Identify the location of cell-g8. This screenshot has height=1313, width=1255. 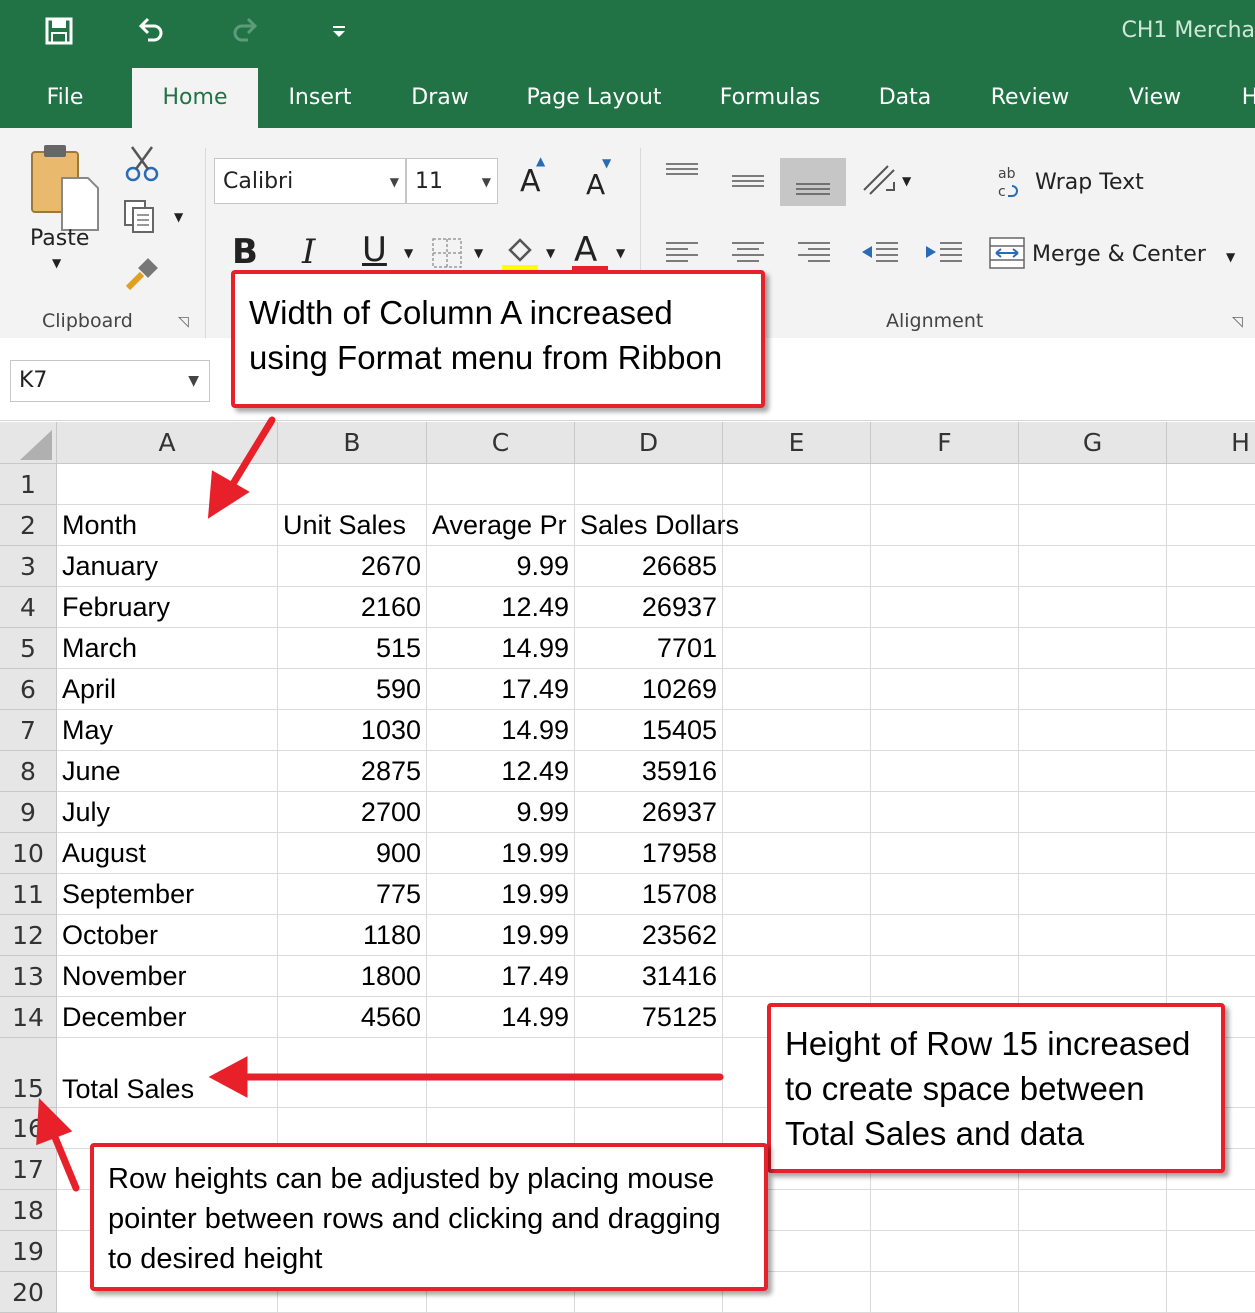
(1093, 771).